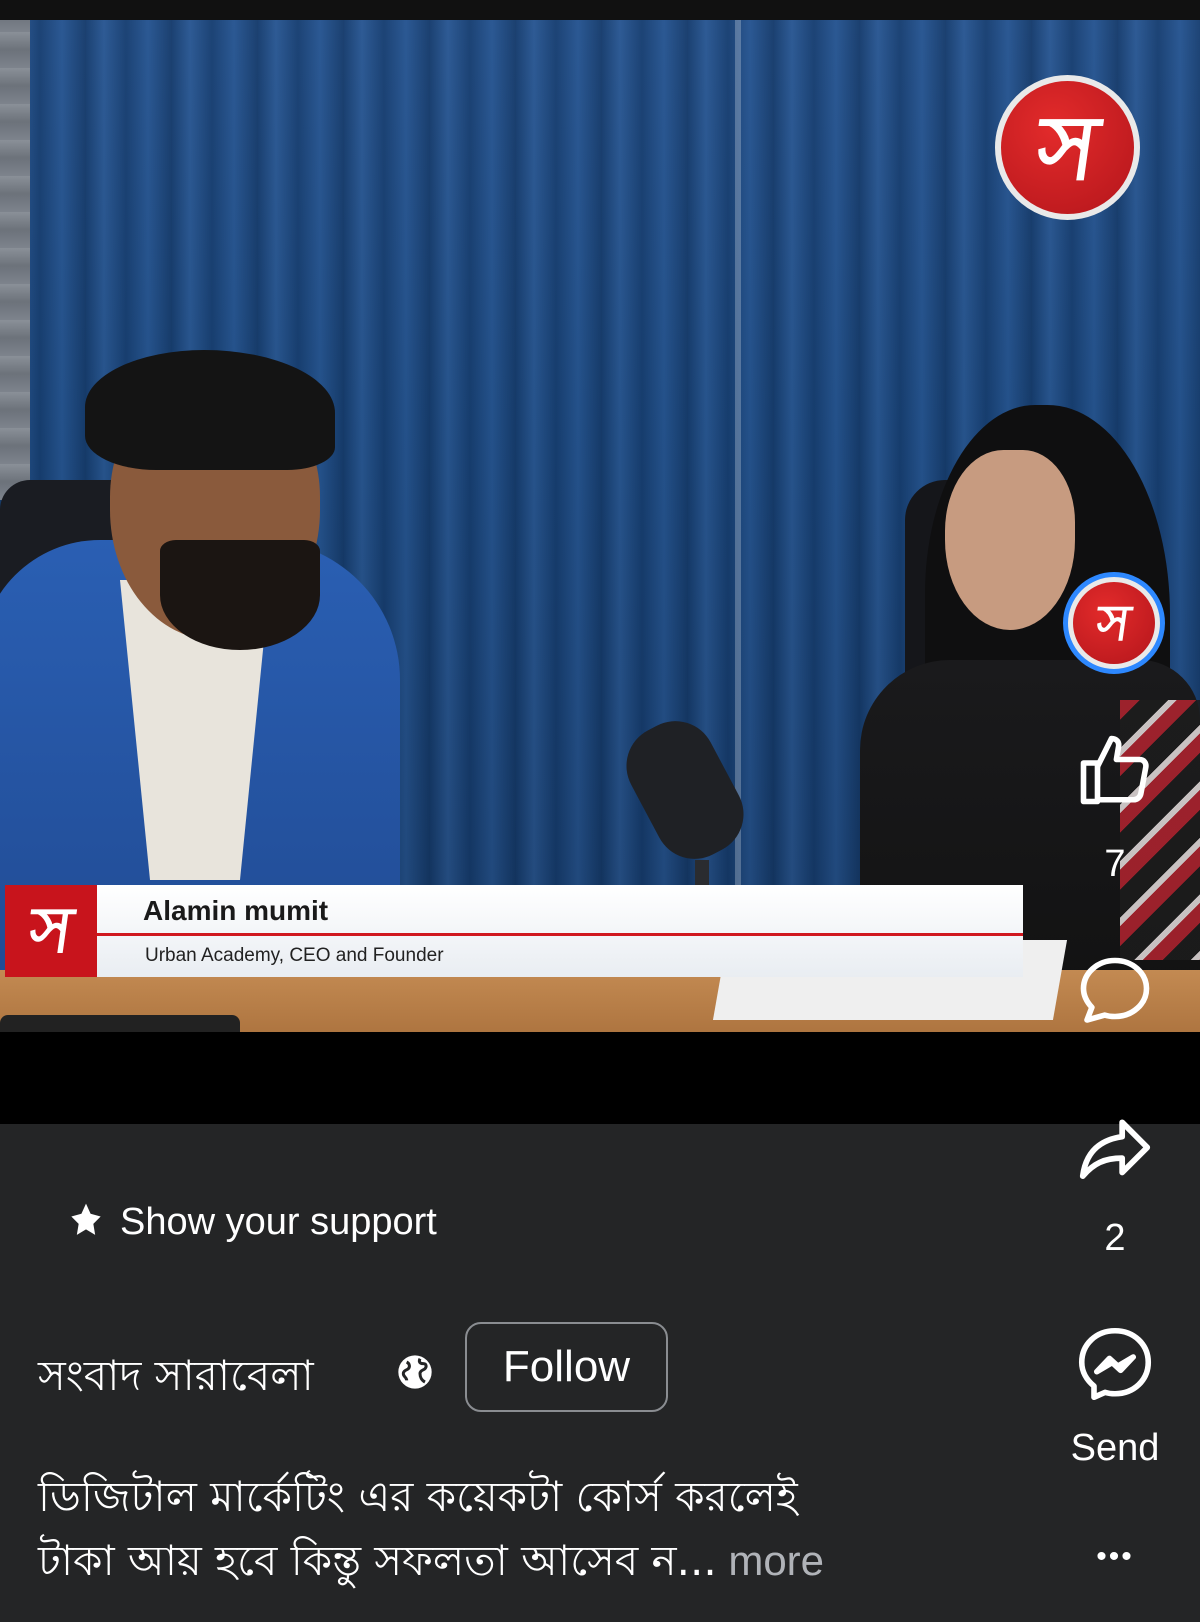  I want to click on globe-icon, so click(415, 1372).